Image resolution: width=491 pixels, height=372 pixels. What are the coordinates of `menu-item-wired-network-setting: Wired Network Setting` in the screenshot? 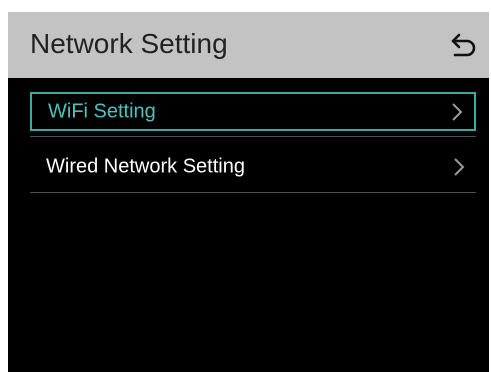 It's located at (253, 166).